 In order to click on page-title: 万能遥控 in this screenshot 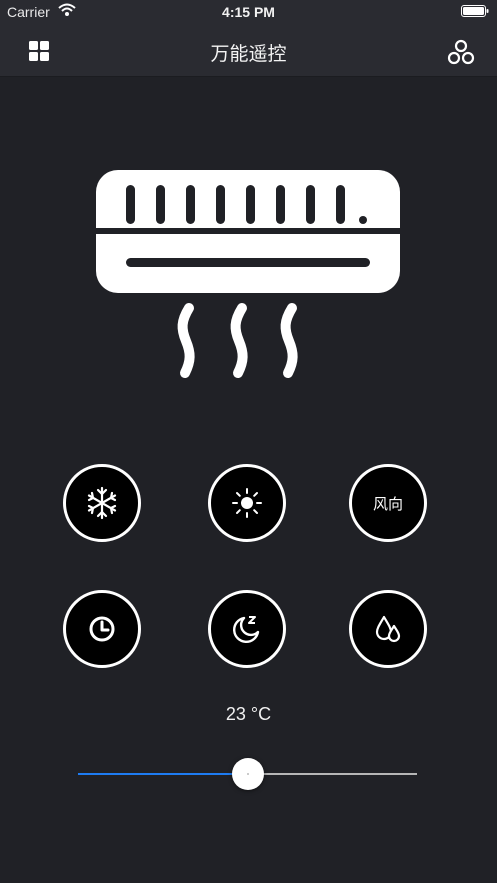, I will do `click(248, 54)`.